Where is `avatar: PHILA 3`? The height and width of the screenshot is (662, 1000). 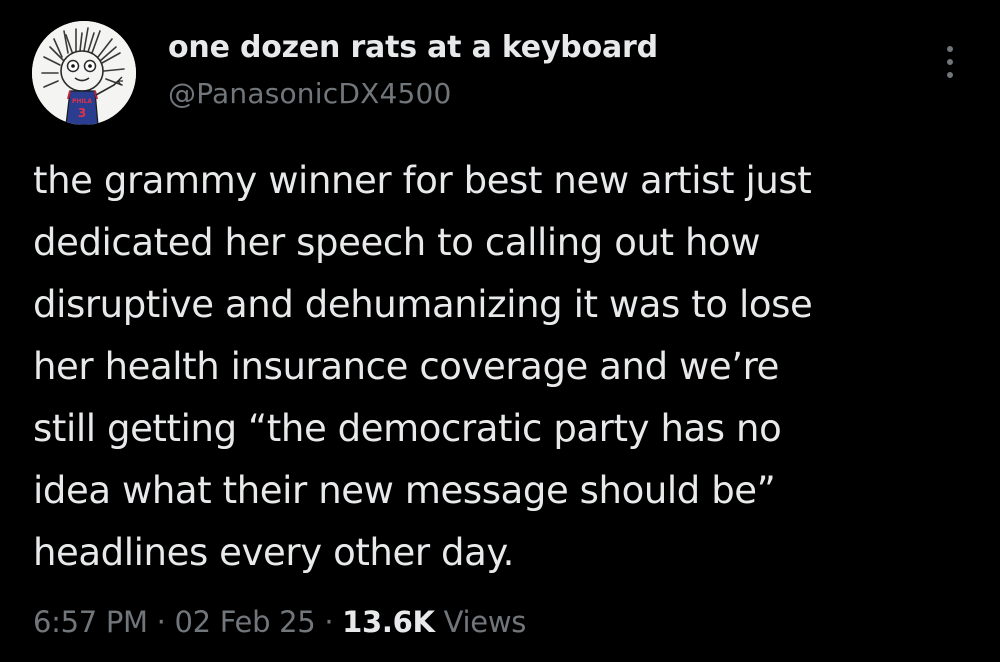
avatar: PHILA 3 is located at coordinates (84, 73).